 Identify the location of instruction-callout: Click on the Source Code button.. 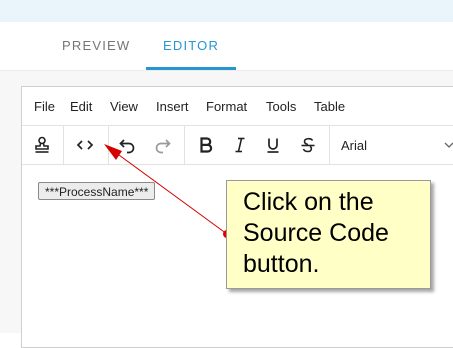
(328, 234).